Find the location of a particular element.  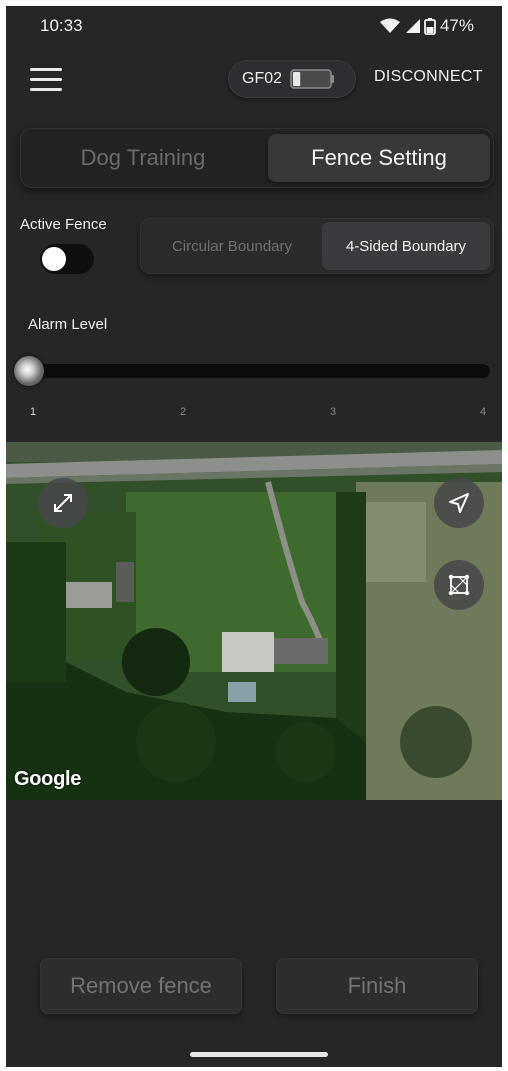

finish-button: Finish is located at coordinates (377, 986).